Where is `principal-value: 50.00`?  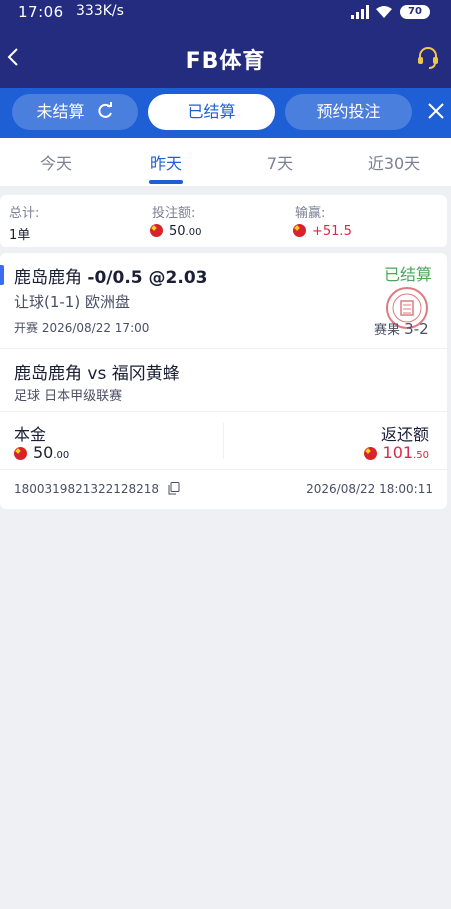
principal-value: 50.00 is located at coordinates (41, 452).